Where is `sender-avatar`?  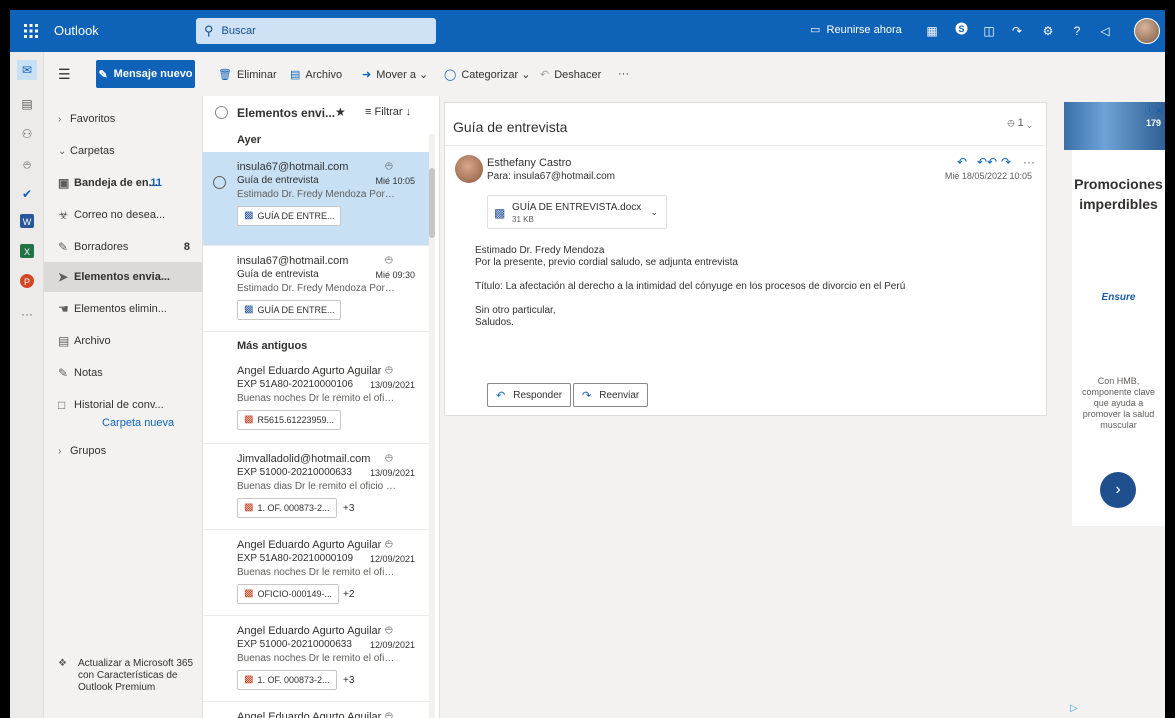 sender-avatar is located at coordinates (469, 169).